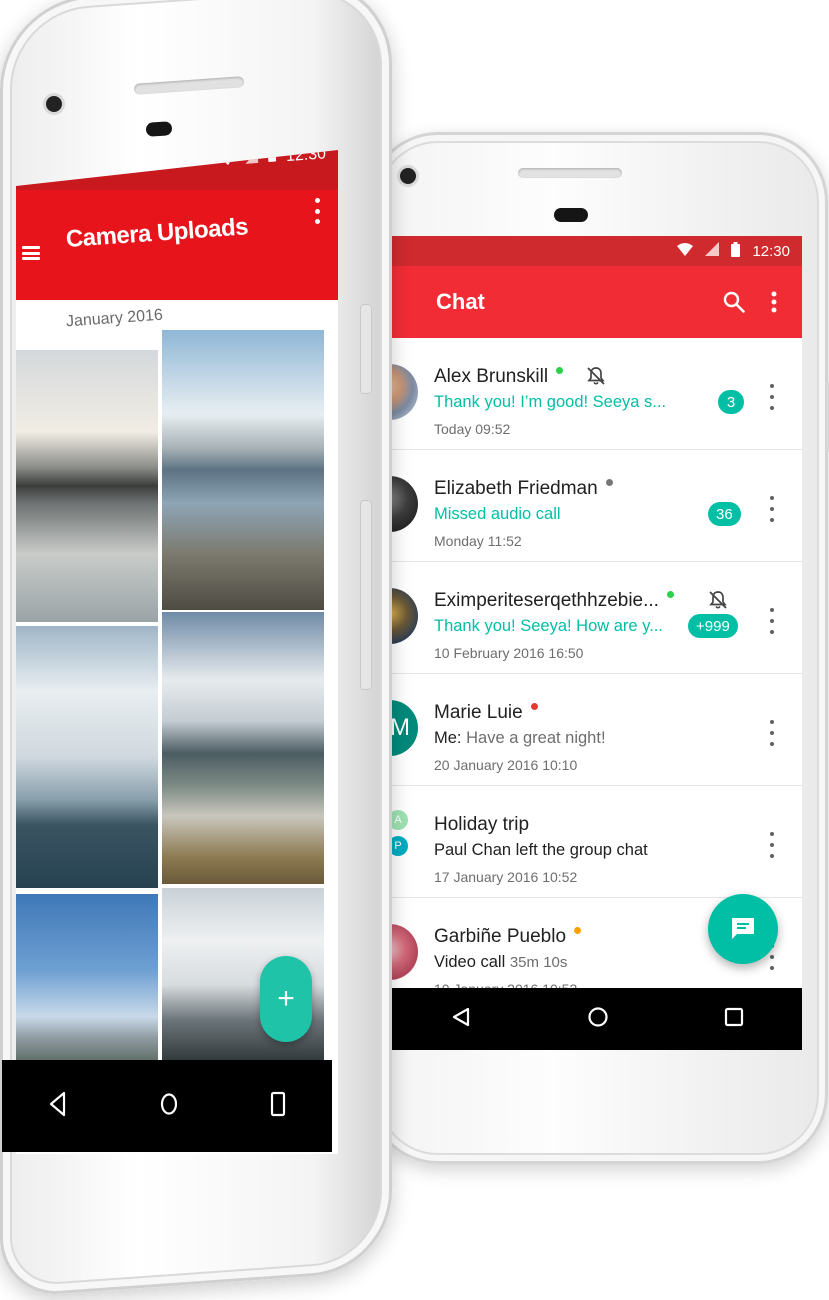 This screenshot has height=1300, width=829. I want to click on message-time: 17 January 2016 10:52, so click(506, 877).